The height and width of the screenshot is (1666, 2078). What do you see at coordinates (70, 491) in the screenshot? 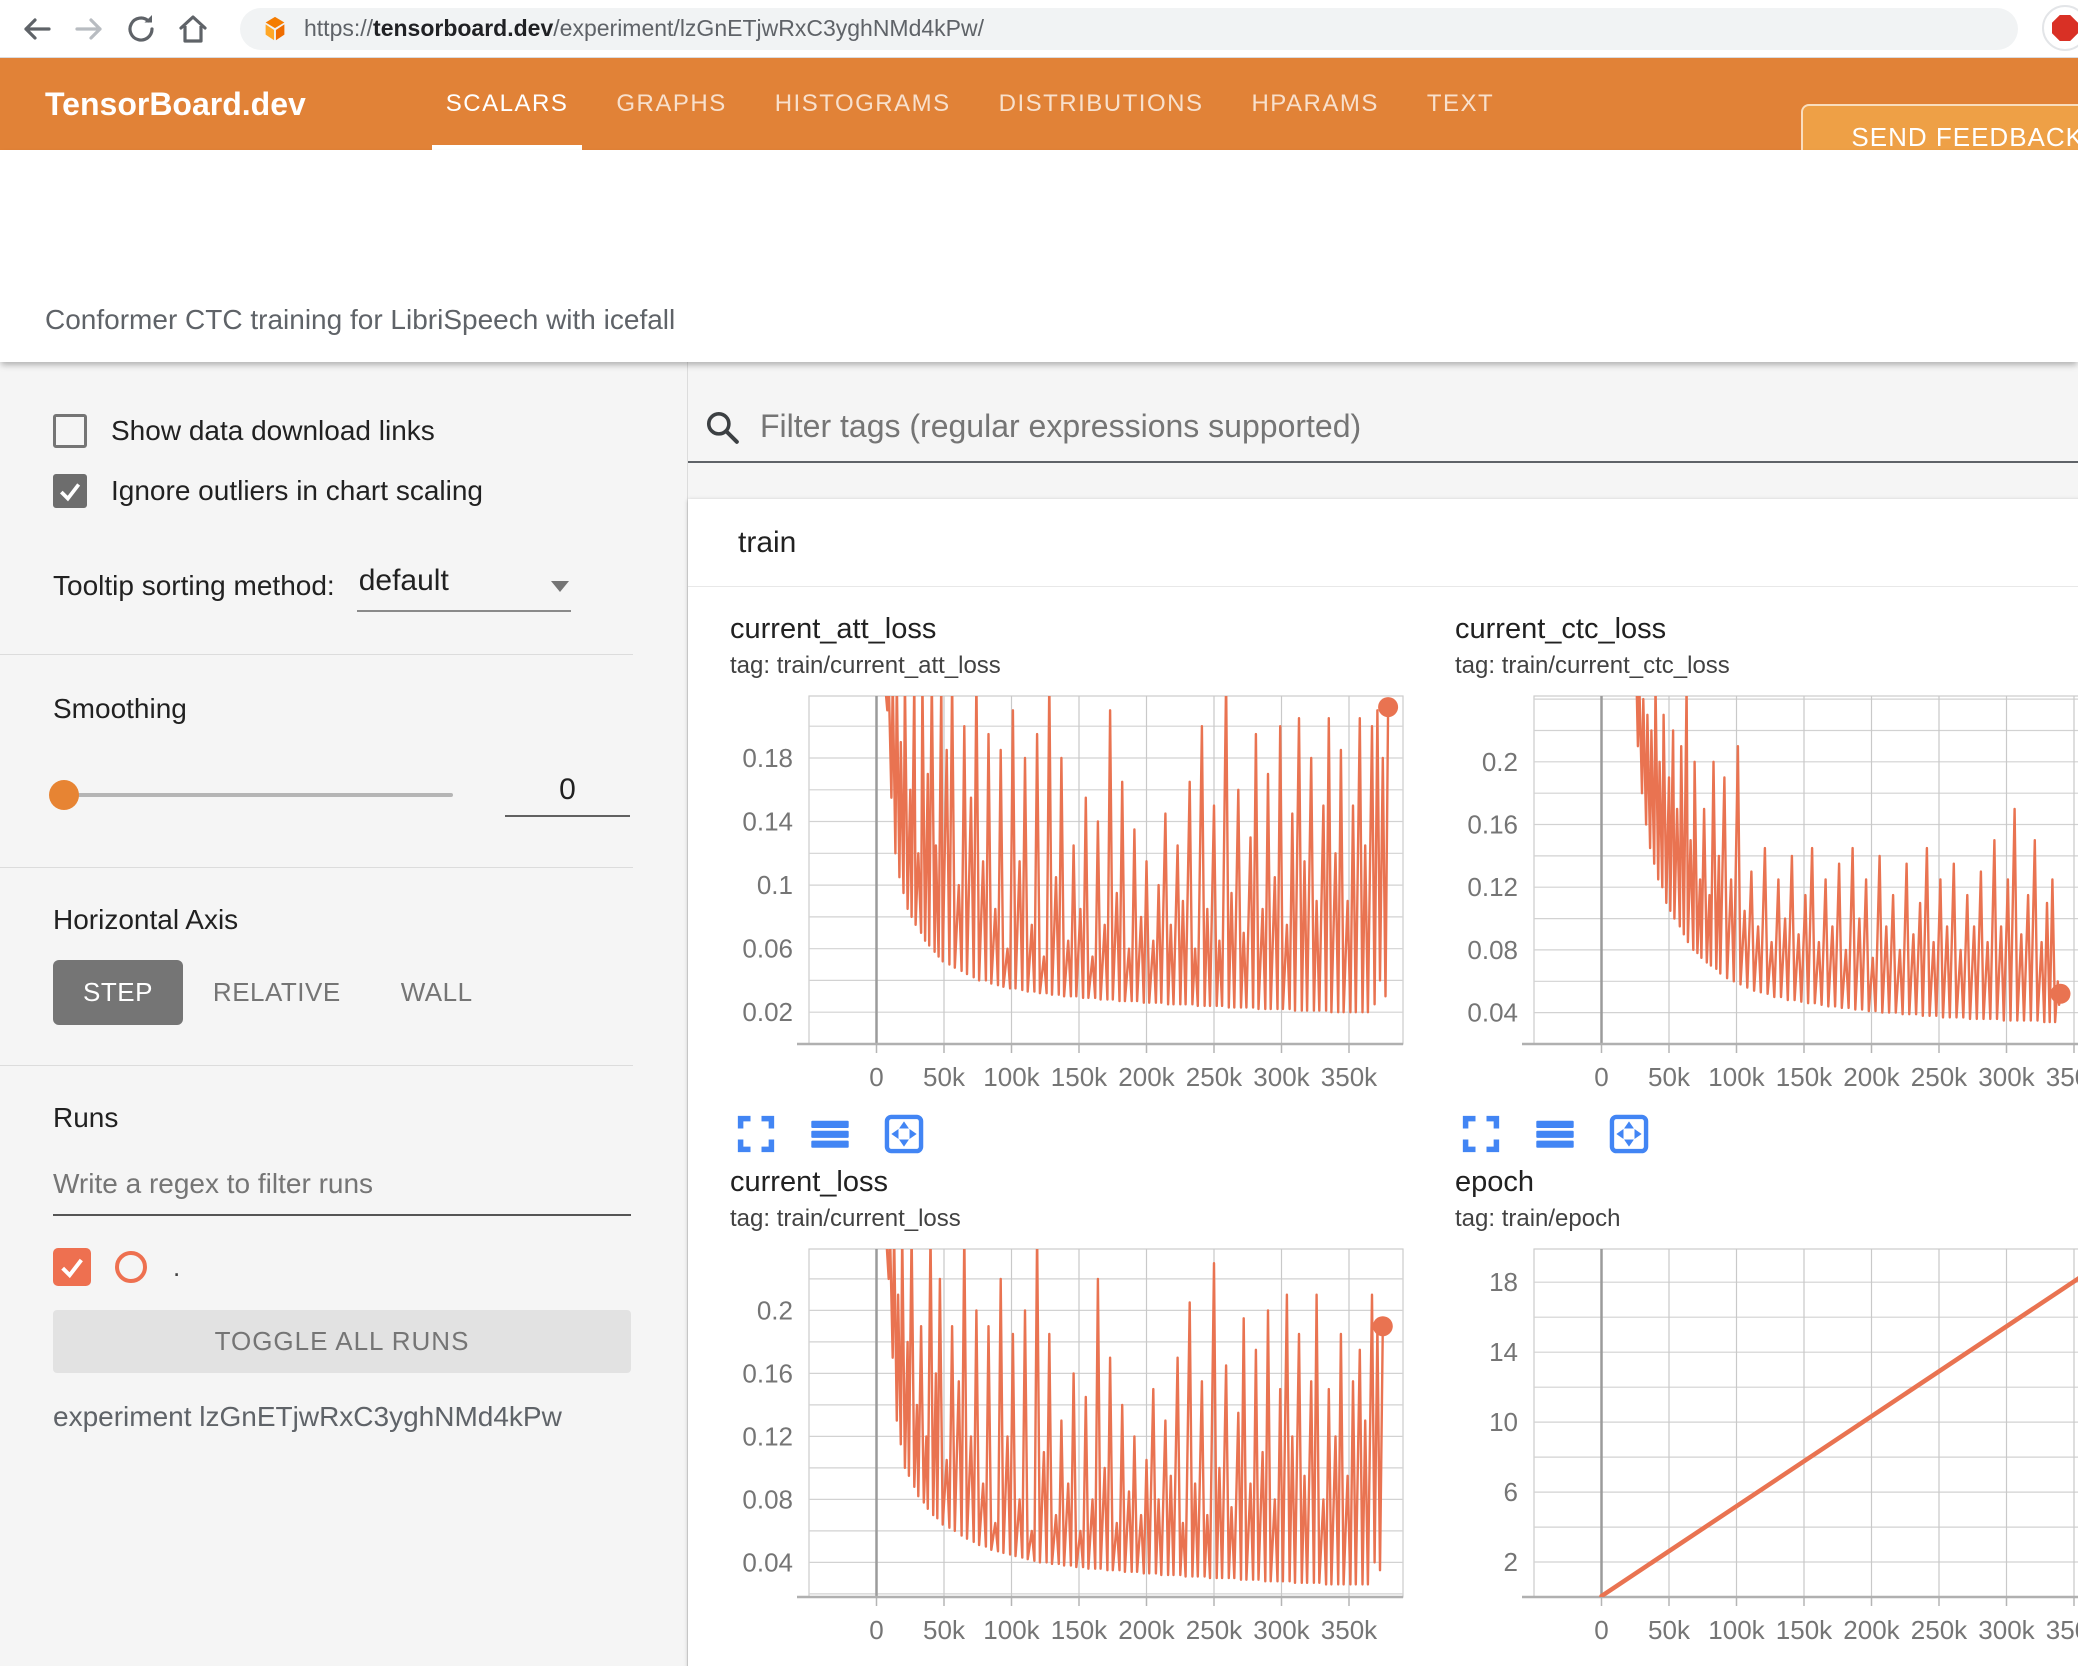
I see `ignore-outliers-checkbox` at bounding box center [70, 491].